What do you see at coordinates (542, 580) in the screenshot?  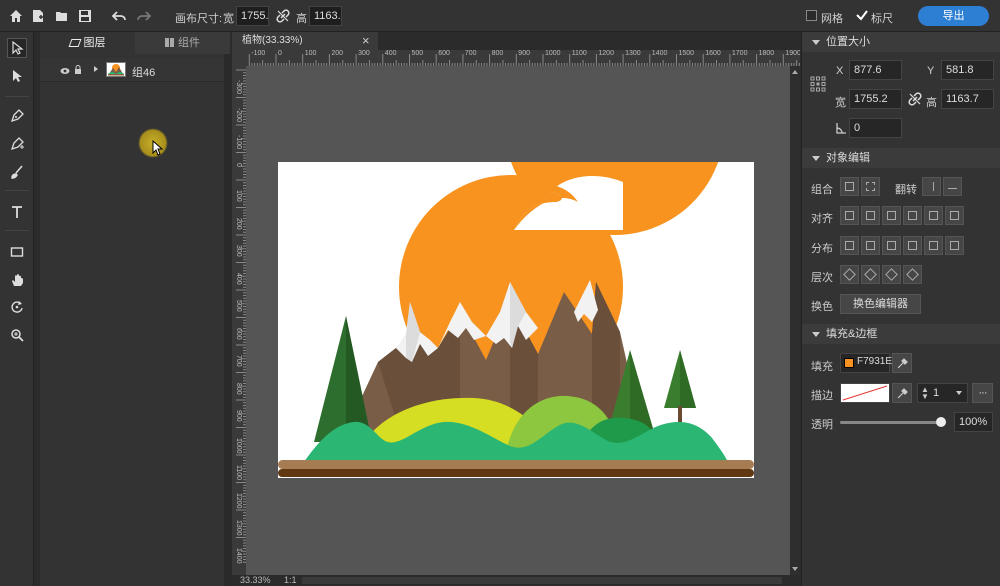 I see `horizontal-scrollbar` at bounding box center [542, 580].